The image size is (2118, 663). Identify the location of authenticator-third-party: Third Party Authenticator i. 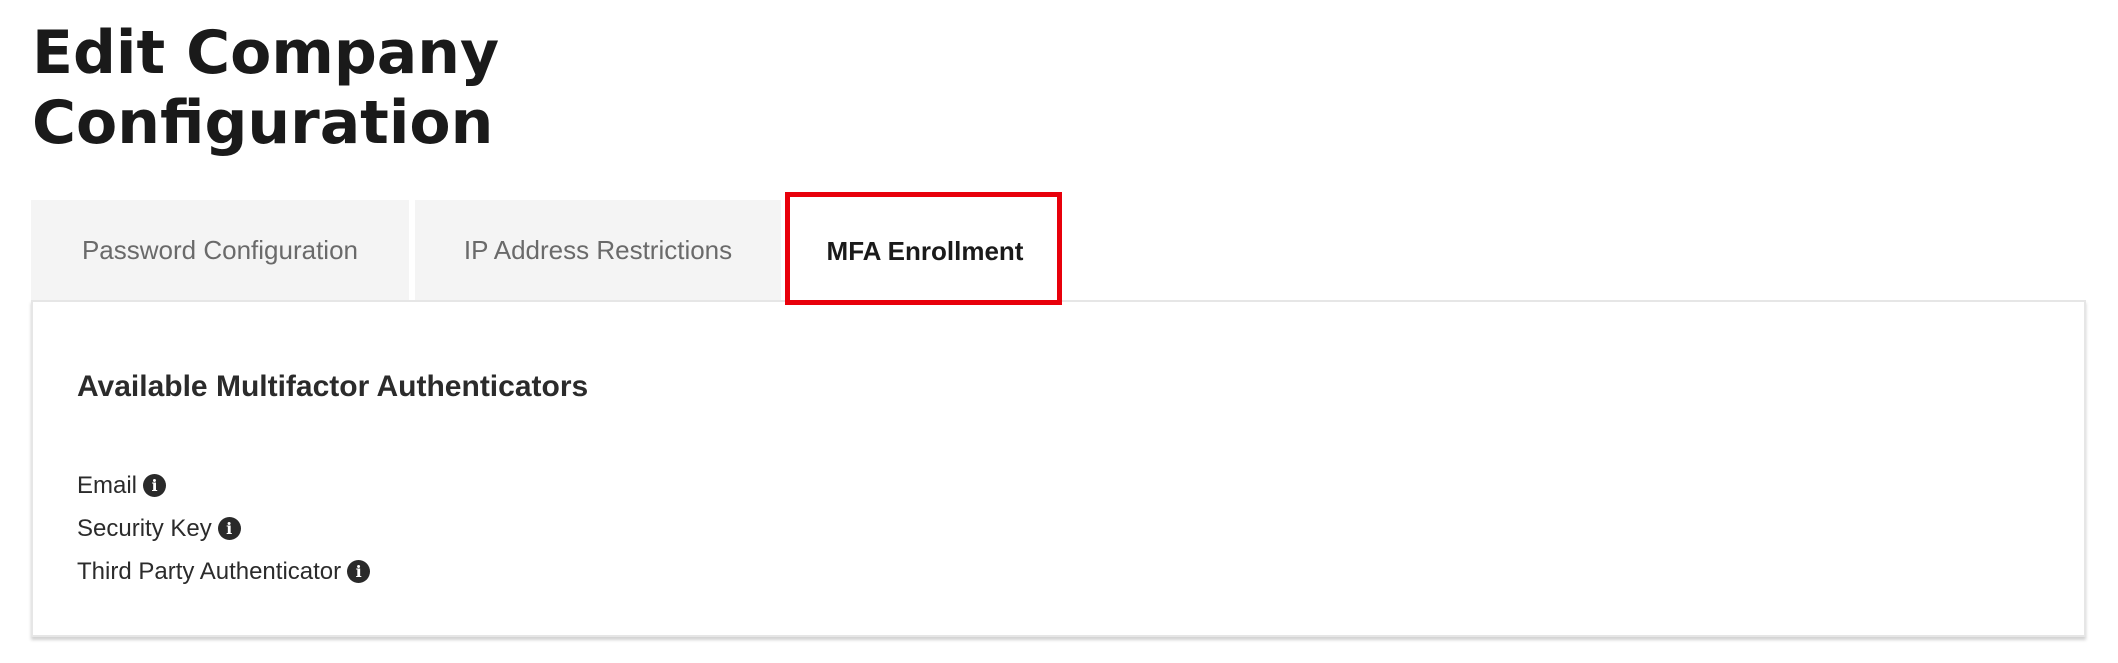
(224, 571).